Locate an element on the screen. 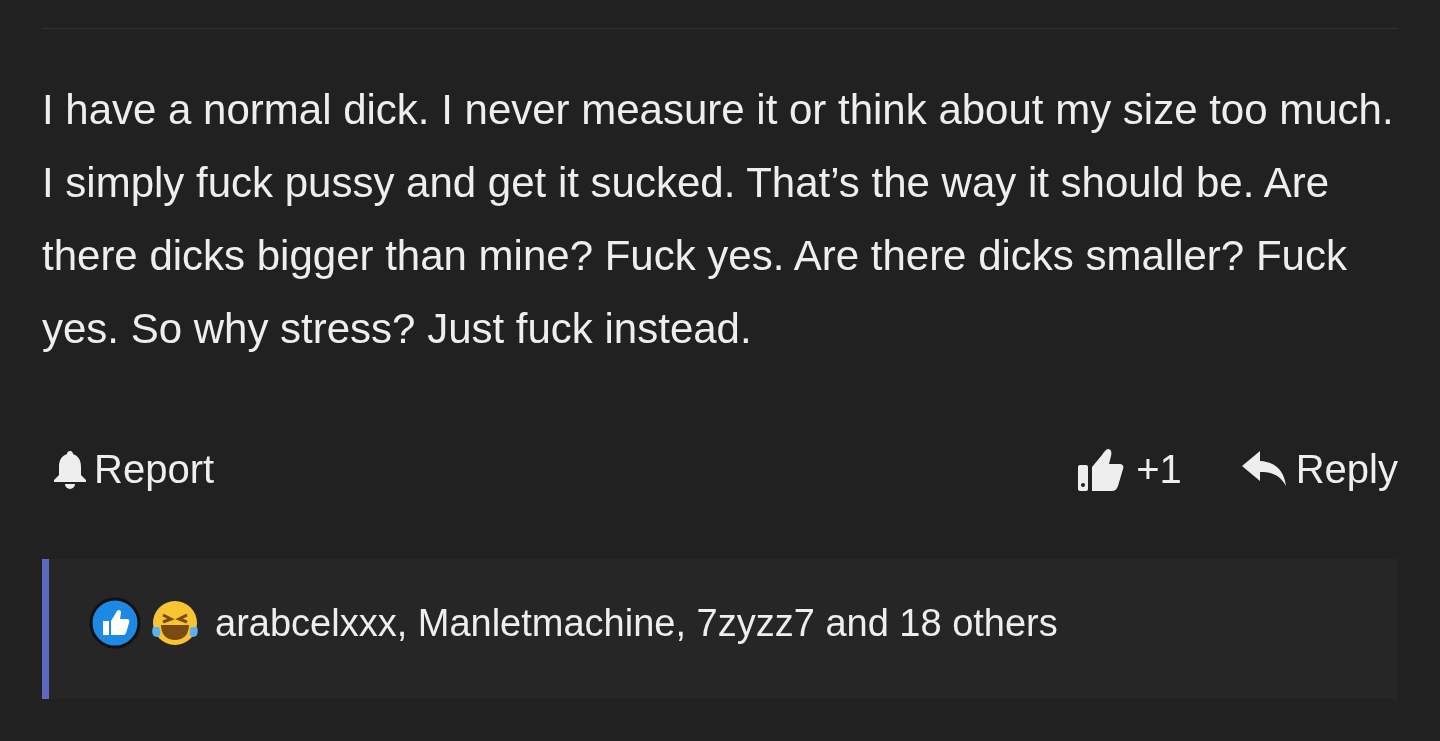  report-button: Report is located at coordinates (133, 469).